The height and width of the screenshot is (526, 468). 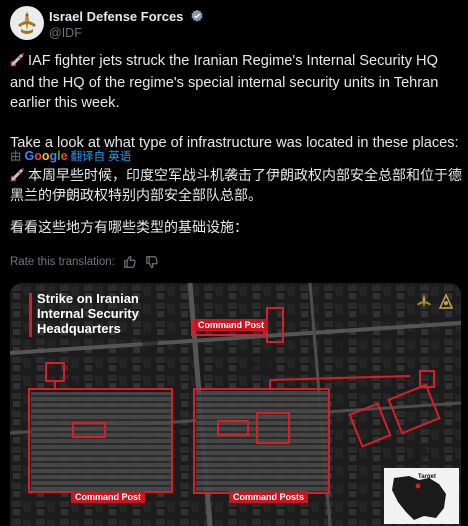 What do you see at coordinates (231, 325) in the screenshot?
I see `command-post-label-top: Command Post` at bounding box center [231, 325].